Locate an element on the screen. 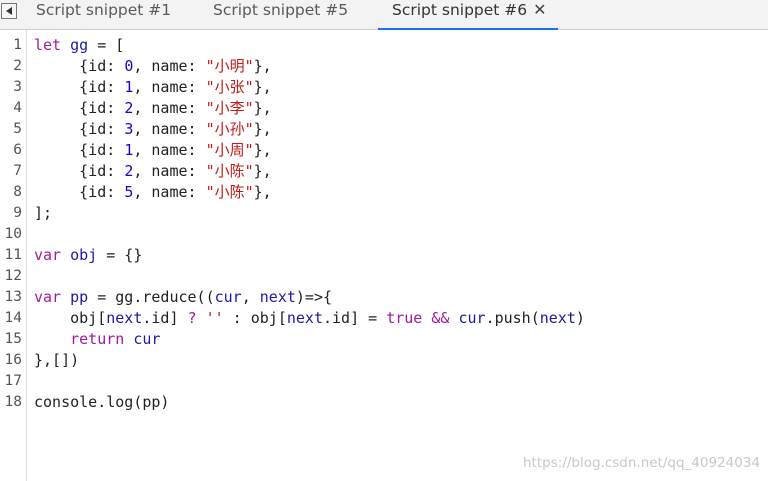 The height and width of the screenshot is (481, 768). line-number: 6 is located at coordinates (17, 150).